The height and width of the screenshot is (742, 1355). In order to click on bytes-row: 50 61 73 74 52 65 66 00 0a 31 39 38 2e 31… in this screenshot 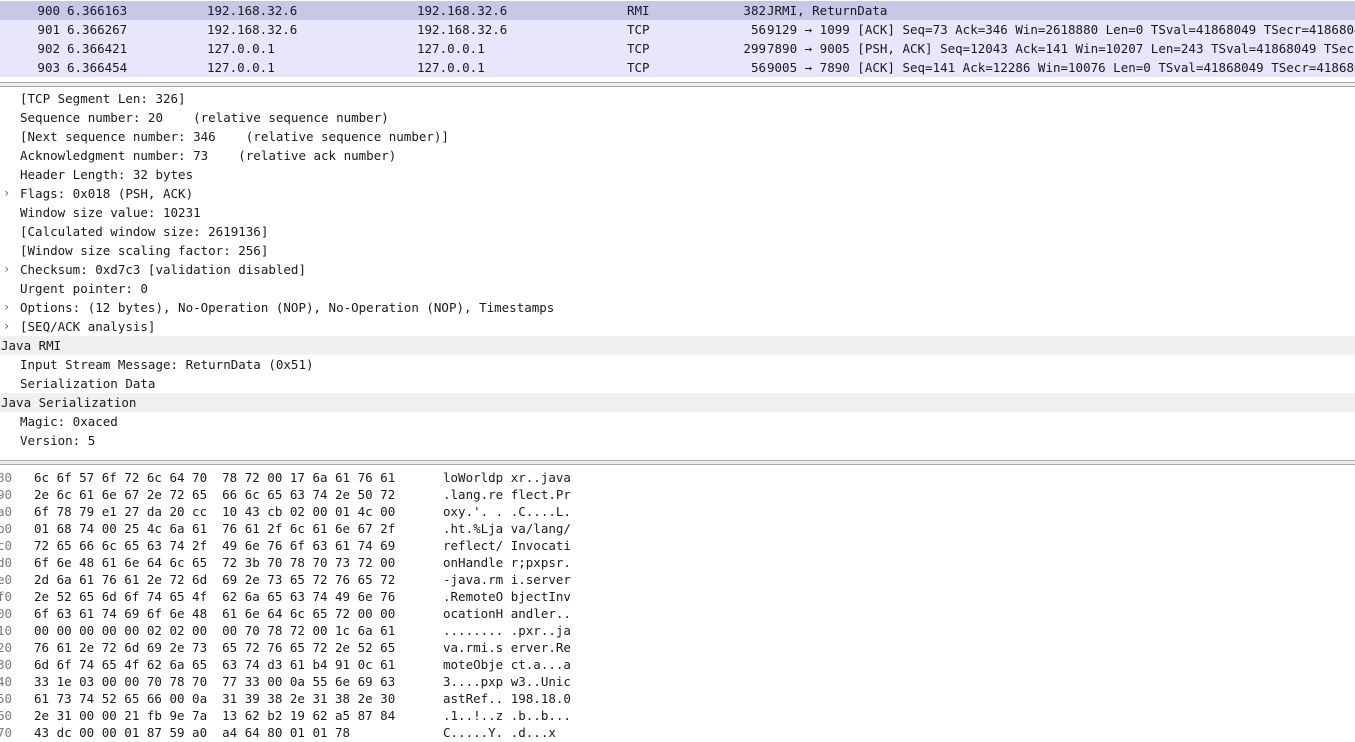, I will do `click(677, 698)`.